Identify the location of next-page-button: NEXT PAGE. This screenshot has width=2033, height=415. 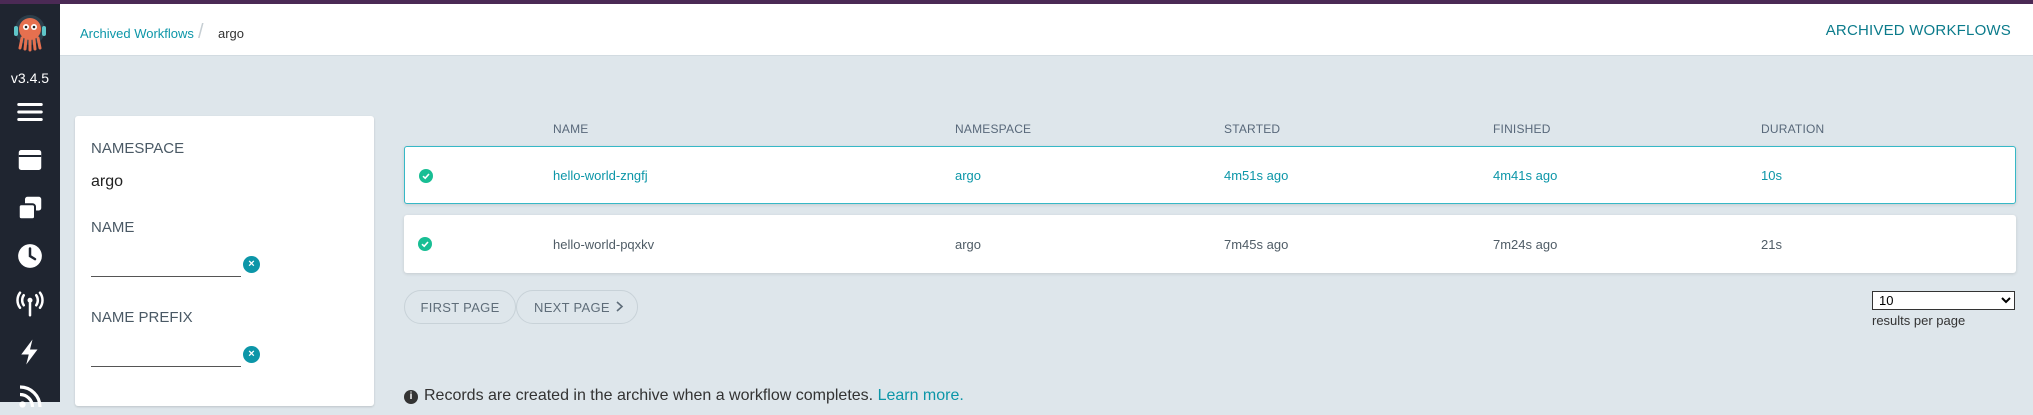
(577, 307).